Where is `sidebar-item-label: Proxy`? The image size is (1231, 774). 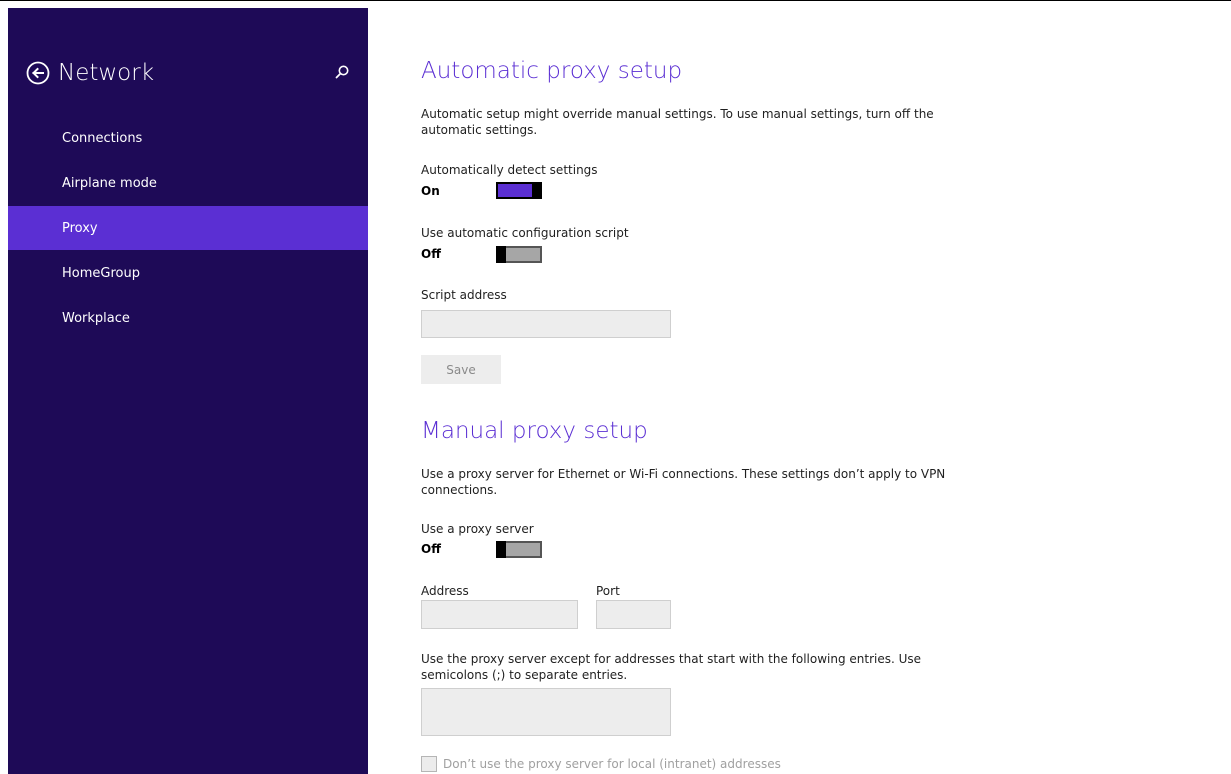
sidebar-item-label: Proxy is located at coordinates (80, 228).